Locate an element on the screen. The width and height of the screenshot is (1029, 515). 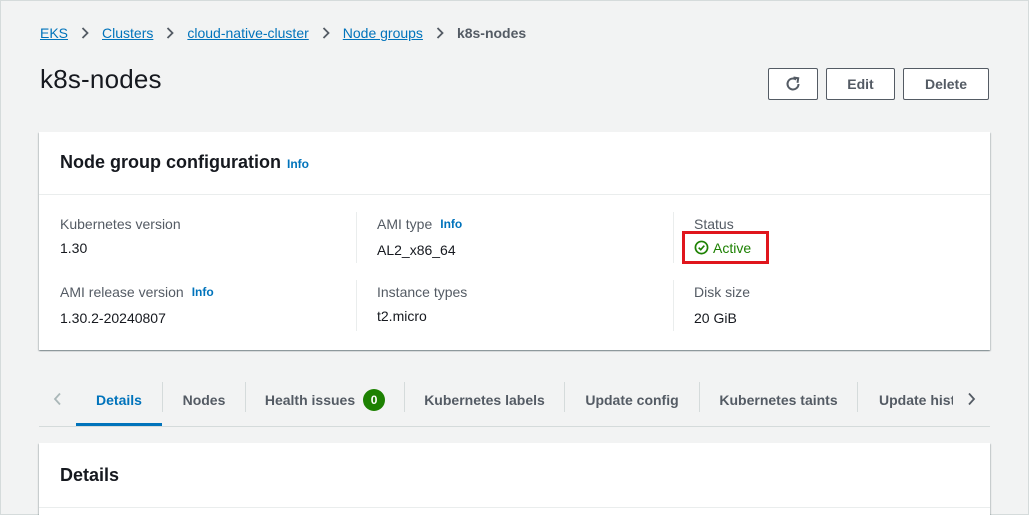
details-divider is located at coordinates (514, 507).